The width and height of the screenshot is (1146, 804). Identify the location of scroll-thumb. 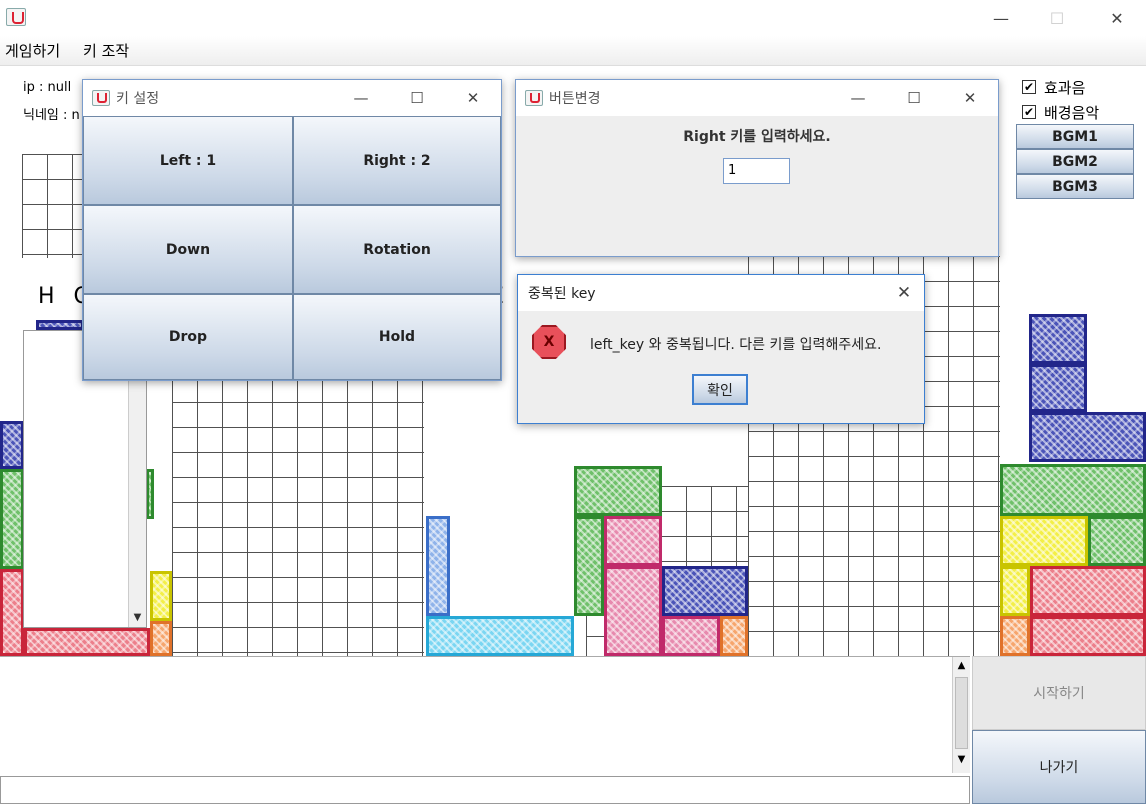
(961, 713).